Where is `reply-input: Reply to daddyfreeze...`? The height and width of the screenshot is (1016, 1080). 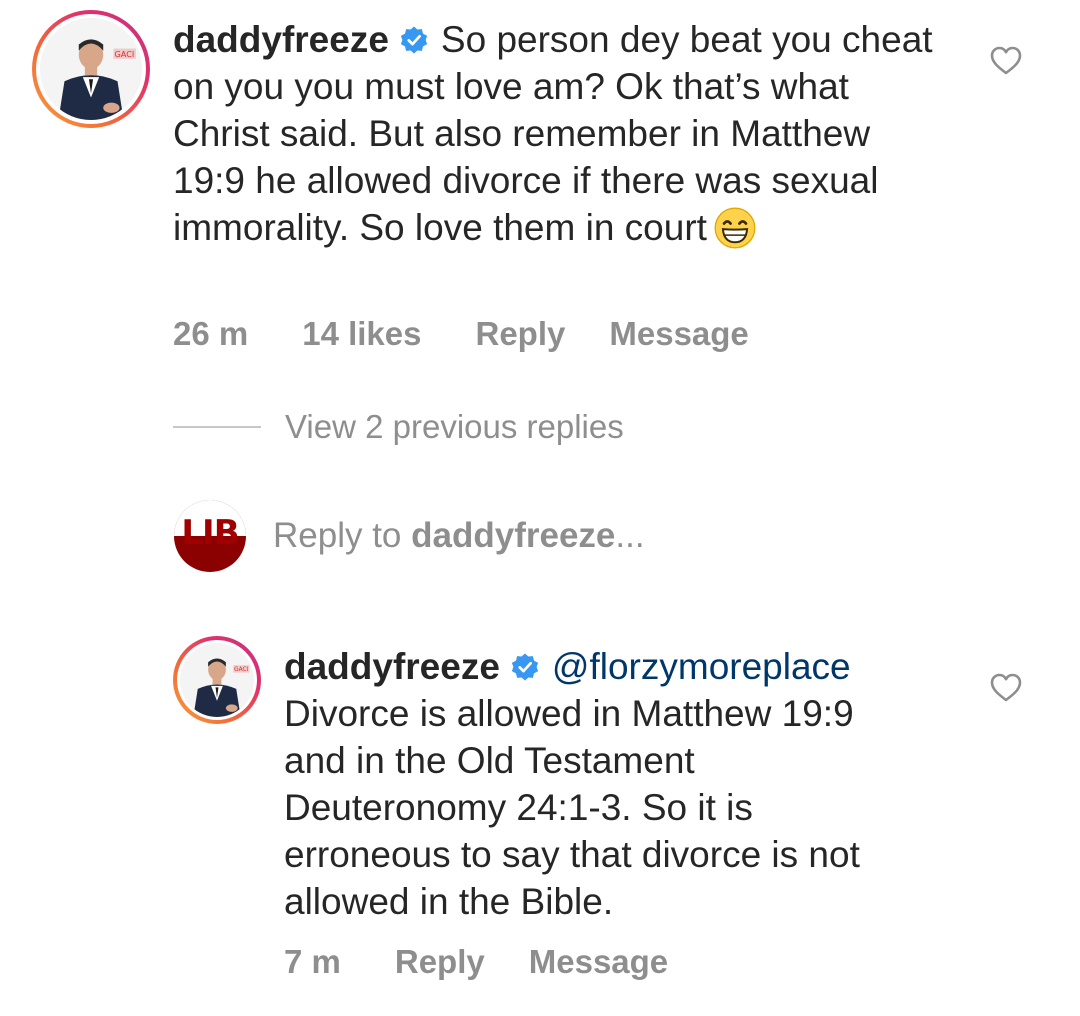 reply-input: Reply to daddyfreeze... is located at coordinates (459, 536).